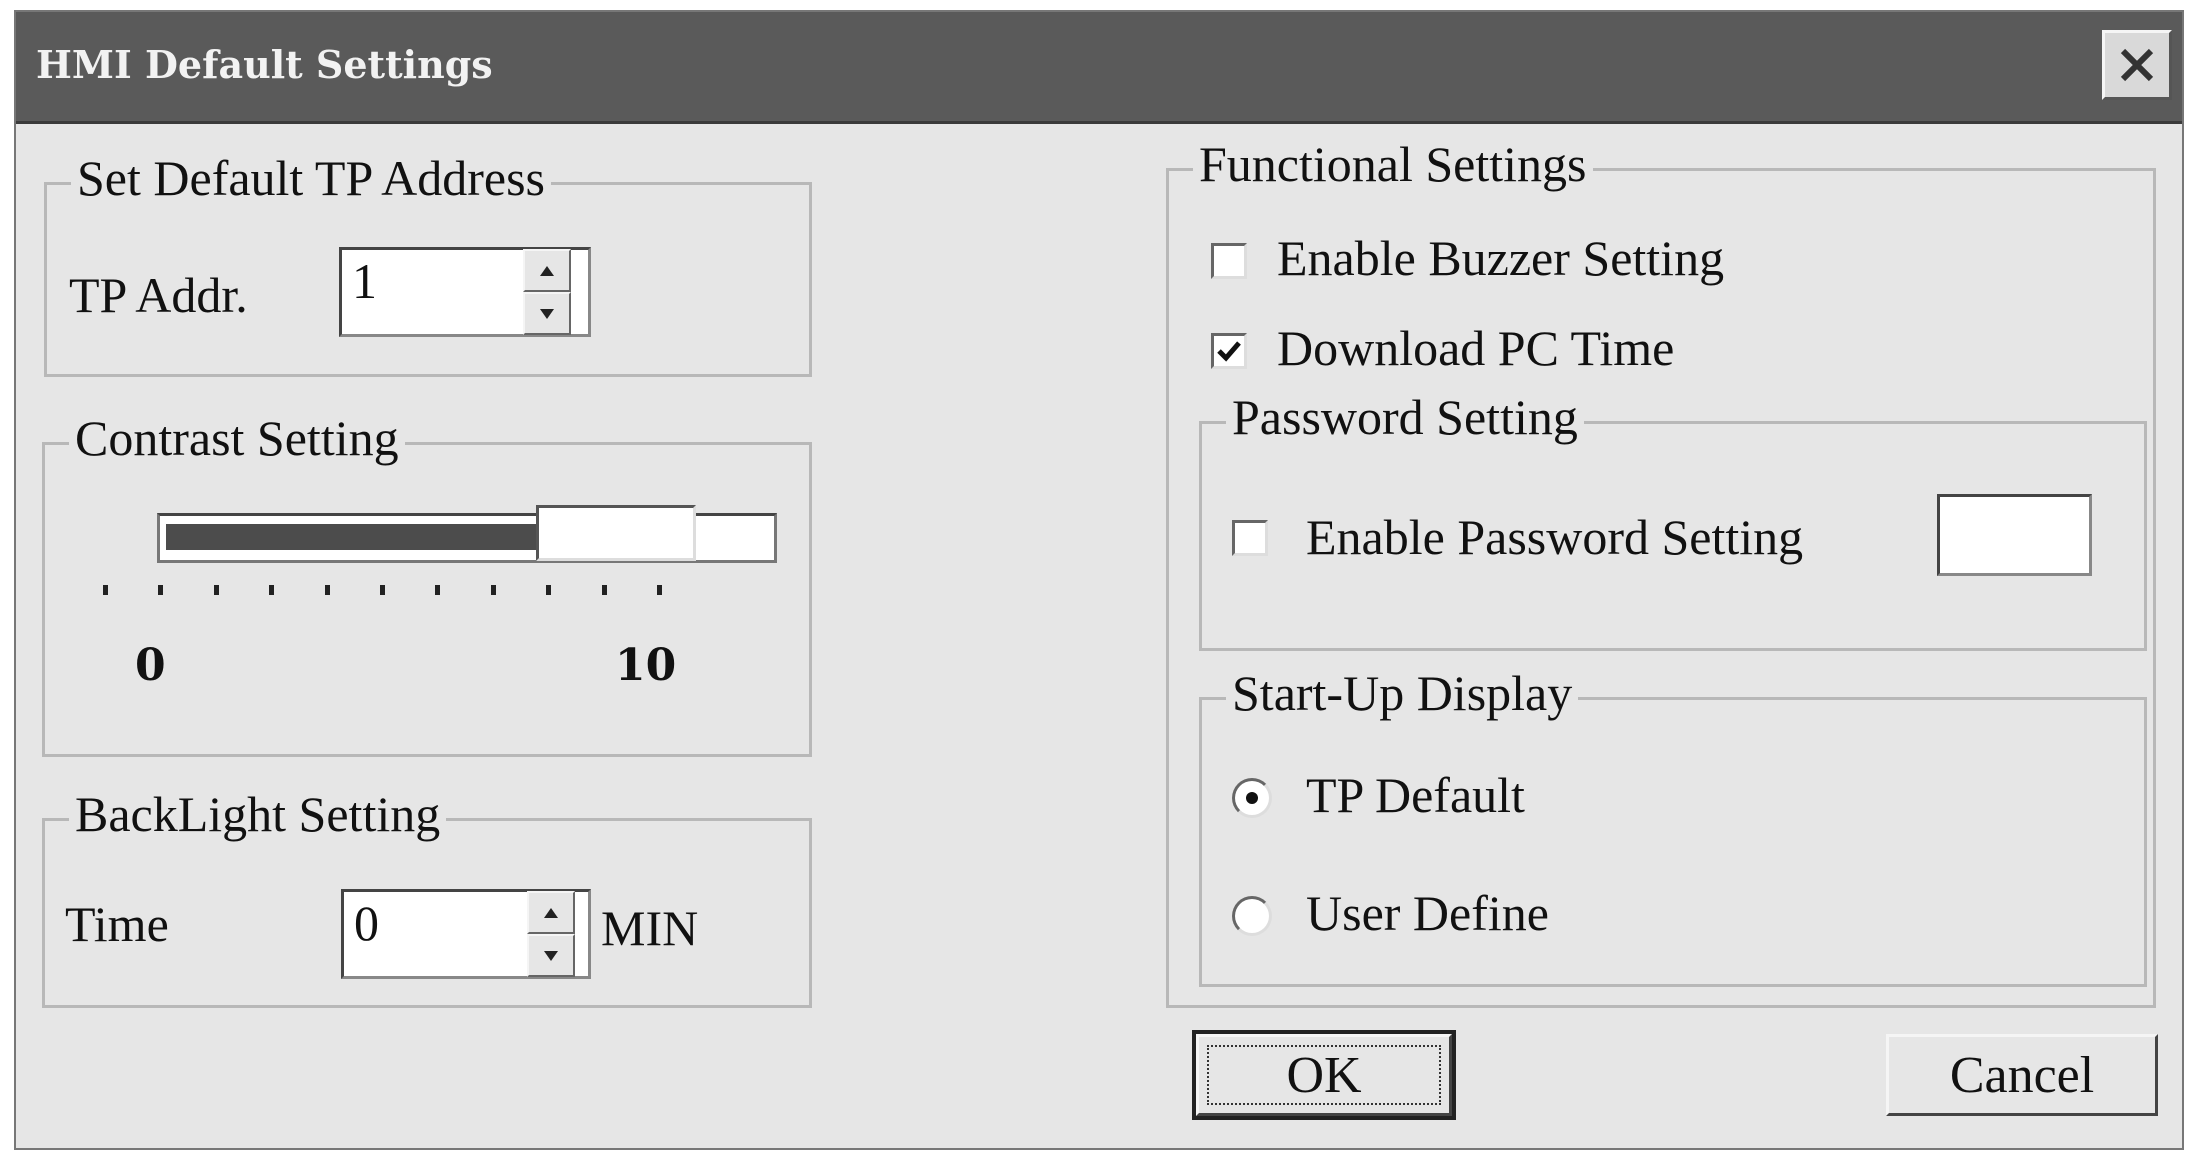 Image resolution: width=2189 pixels, height=1155 pixels. What do you see at coordinates (1402, 693) in the screenshot?
I see `startup-display-legend: Start-Up Display` at bounding box center [1402, 693].